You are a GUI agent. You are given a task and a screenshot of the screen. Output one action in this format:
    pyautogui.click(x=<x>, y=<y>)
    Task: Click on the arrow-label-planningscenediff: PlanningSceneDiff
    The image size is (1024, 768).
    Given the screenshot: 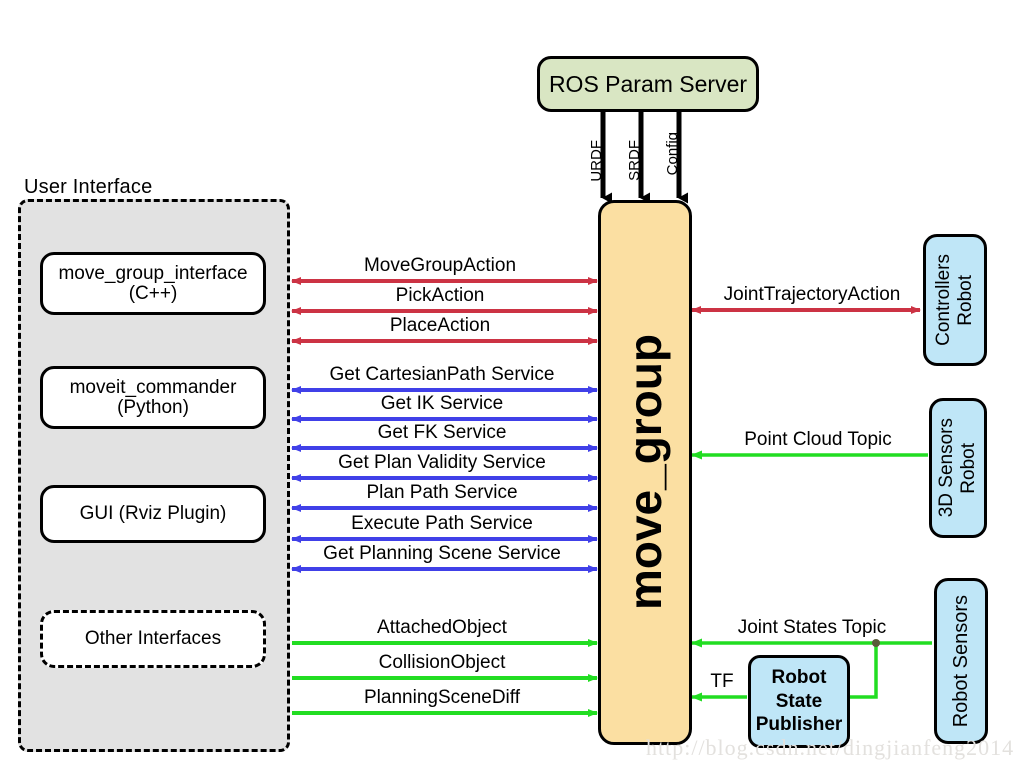 What is the action you would take?
    pyautogui.click(x=442, y=697)
    